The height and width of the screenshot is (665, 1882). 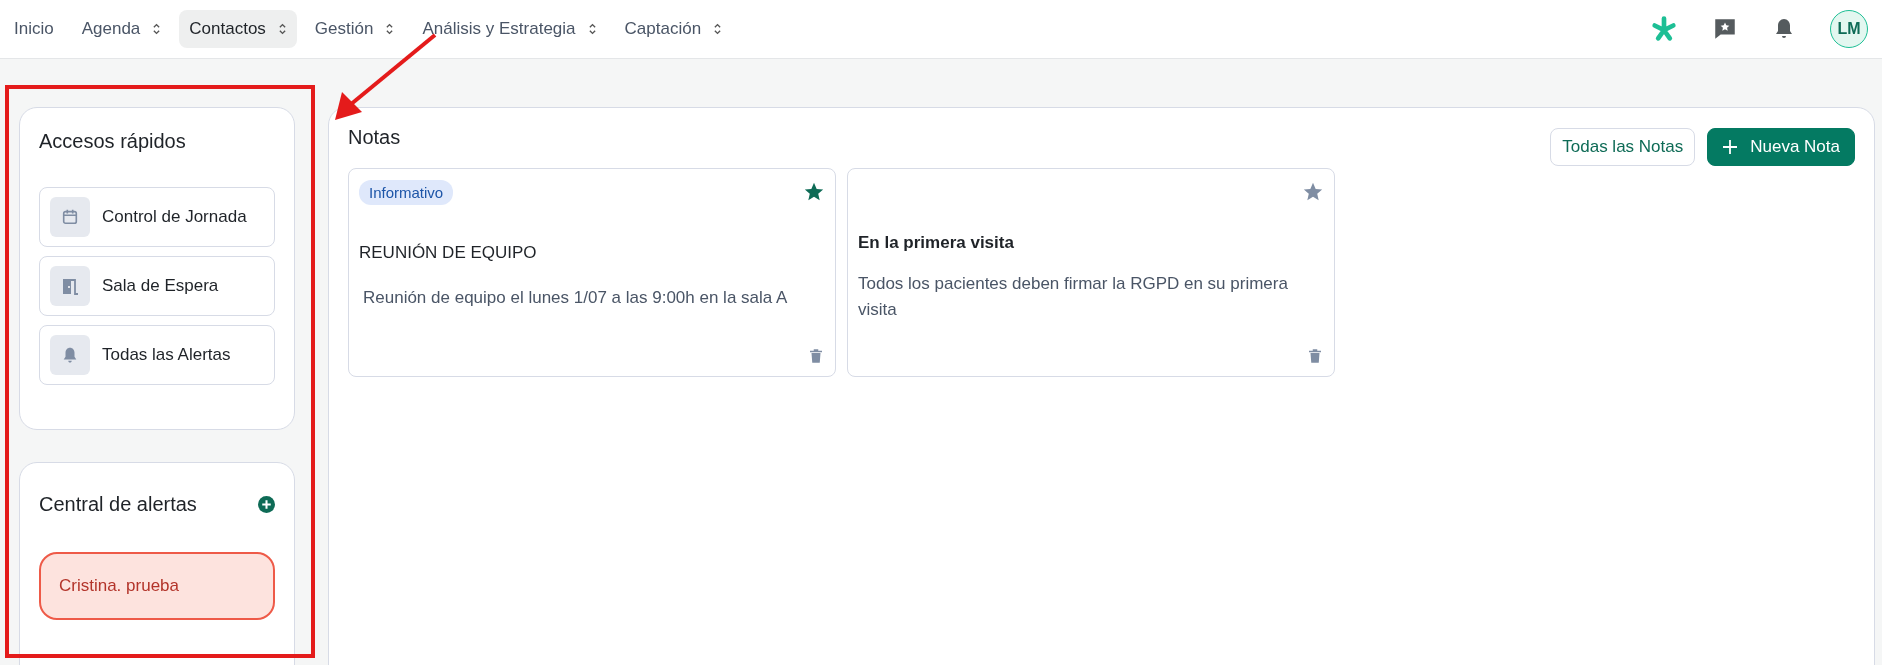 I want to click on nav-tab: Agenda, so click(x=121, y=29).